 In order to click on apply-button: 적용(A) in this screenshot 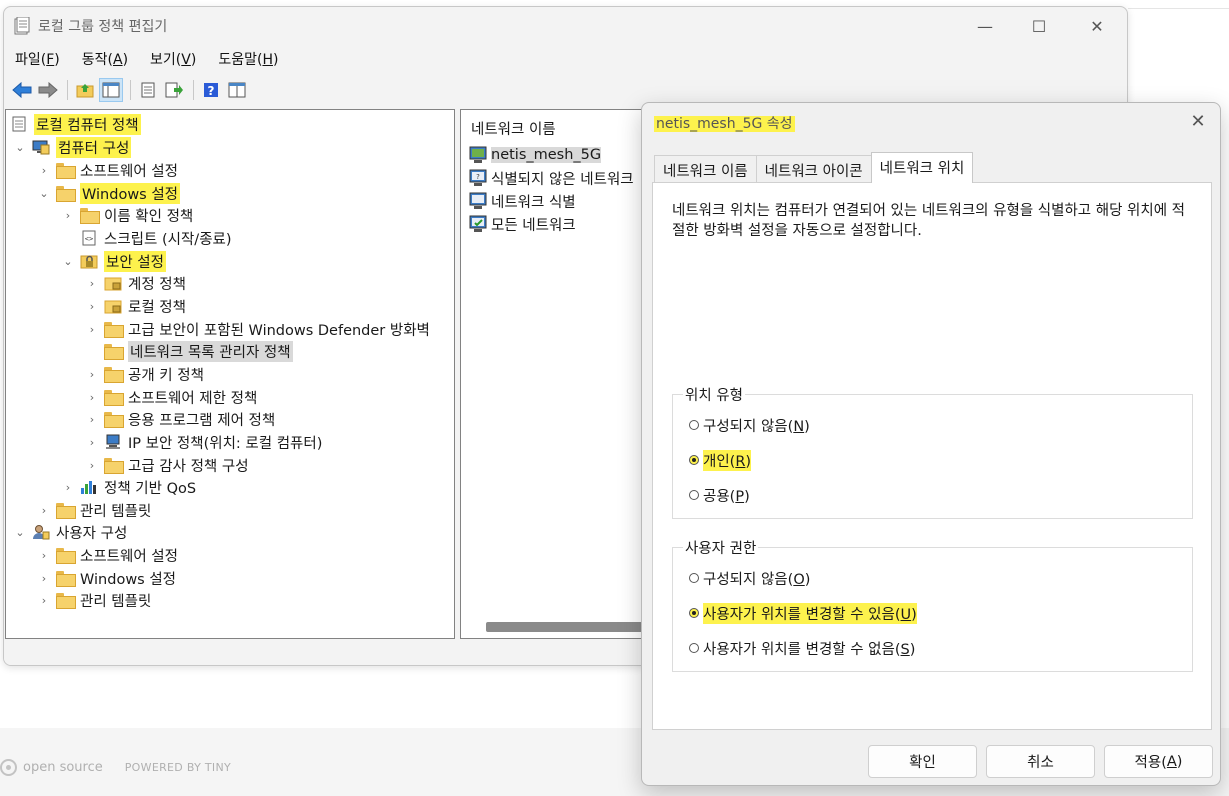, I will do `click(1158, 761)`.